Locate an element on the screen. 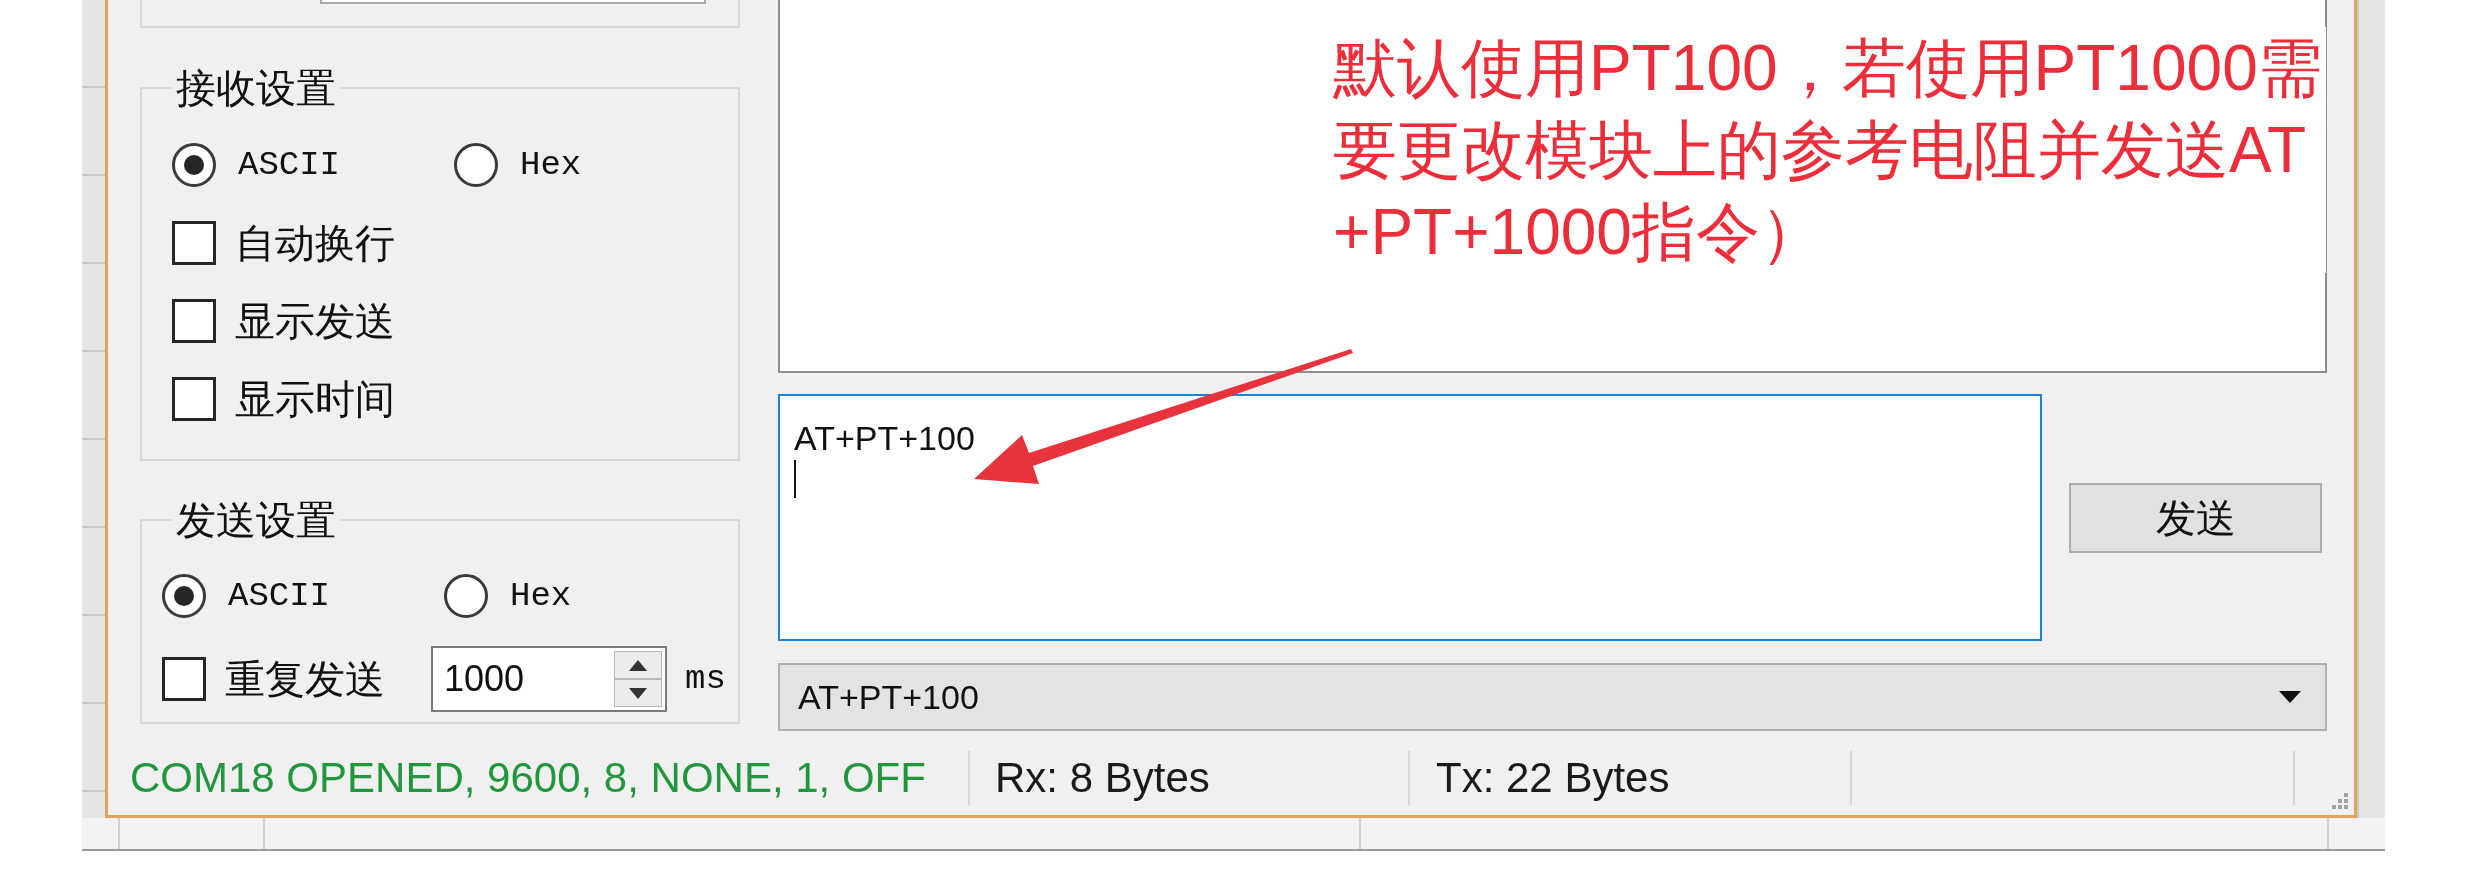 The image size is (2480, 896). caret-down-icon is located at coordinates (2290, 697).